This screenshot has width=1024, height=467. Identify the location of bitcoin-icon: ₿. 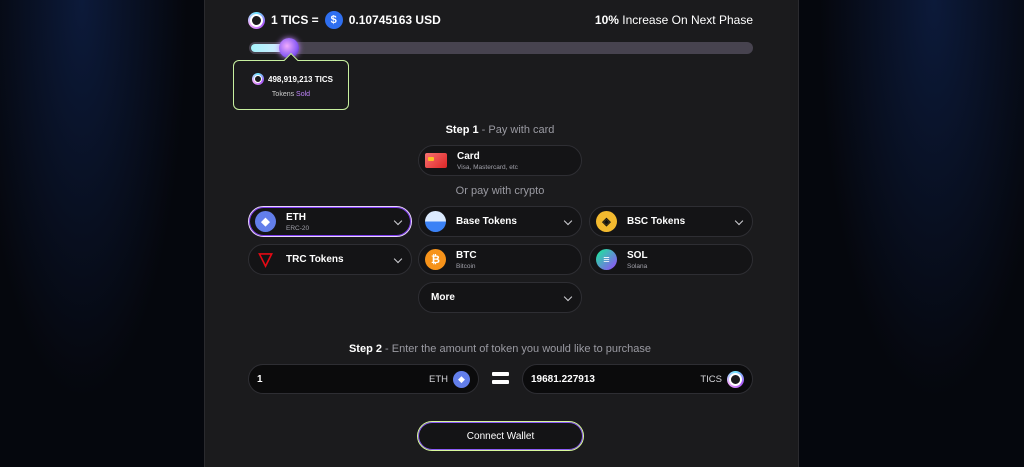
(435, 259).